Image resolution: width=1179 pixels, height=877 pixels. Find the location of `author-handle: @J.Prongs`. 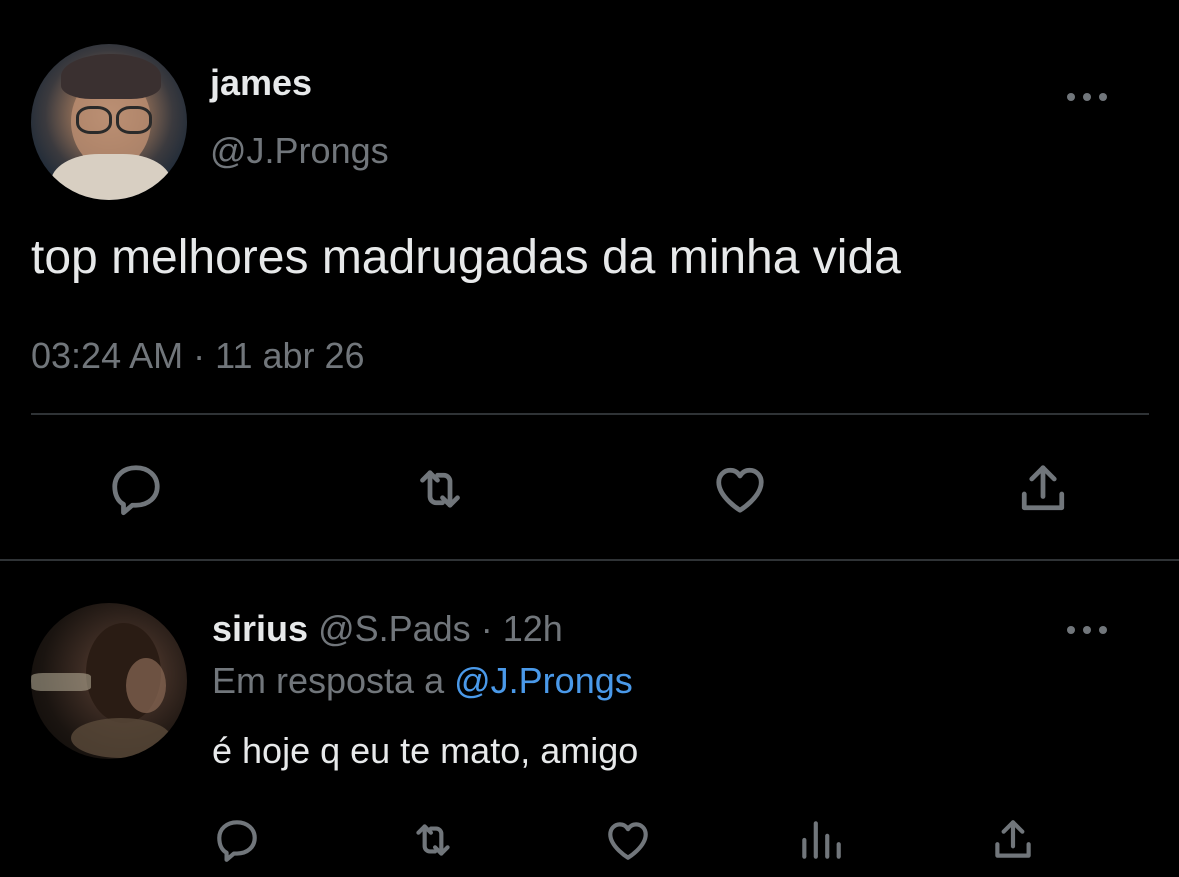

author-handle: @J.Prongs is located at coordinates (299, 151).